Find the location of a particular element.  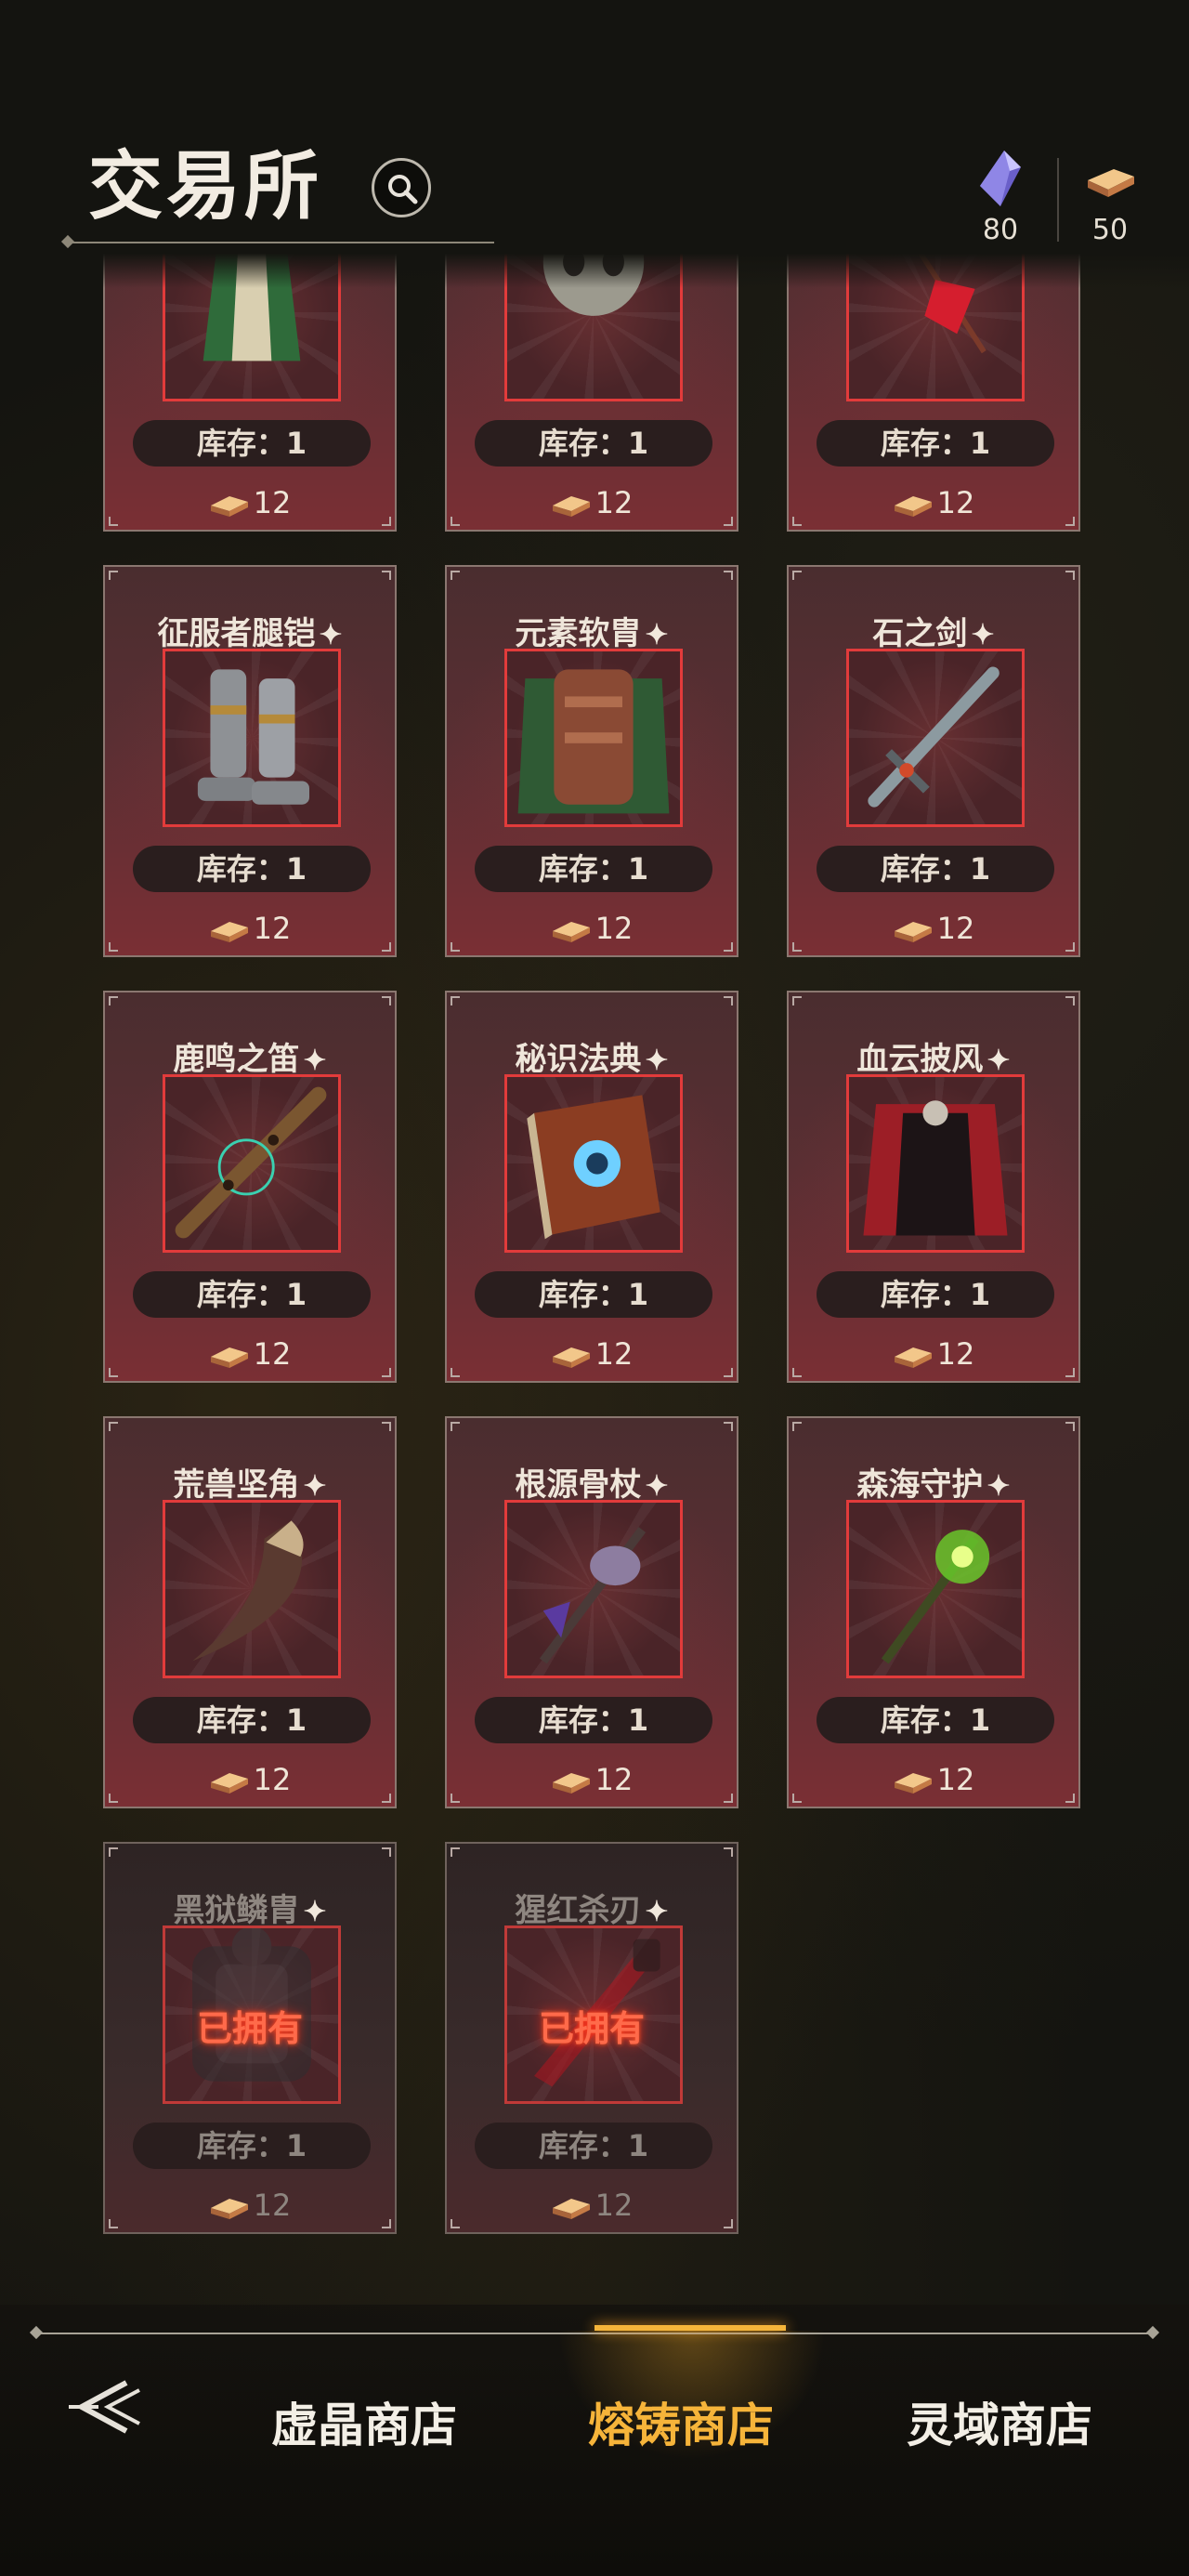

active-tab-indicator is located at coordinates (690, 2328).